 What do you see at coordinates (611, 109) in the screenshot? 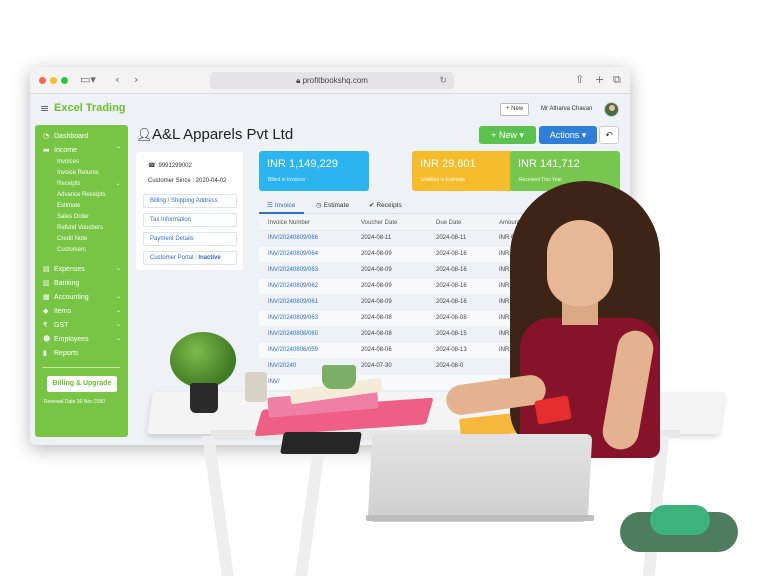
I see `avatar` at bounding box center [611, 109].